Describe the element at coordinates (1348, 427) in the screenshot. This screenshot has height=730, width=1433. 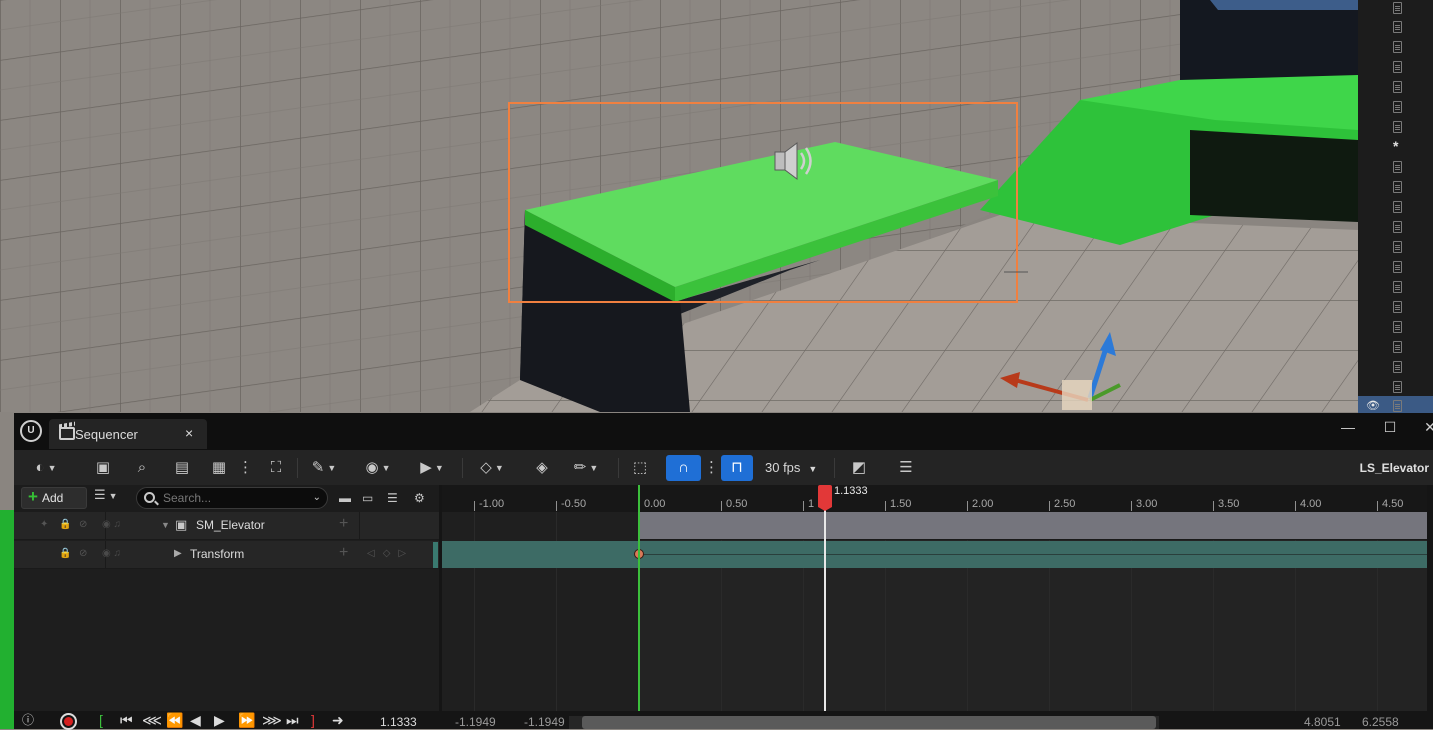
I see `minimize-button: —` at that location.